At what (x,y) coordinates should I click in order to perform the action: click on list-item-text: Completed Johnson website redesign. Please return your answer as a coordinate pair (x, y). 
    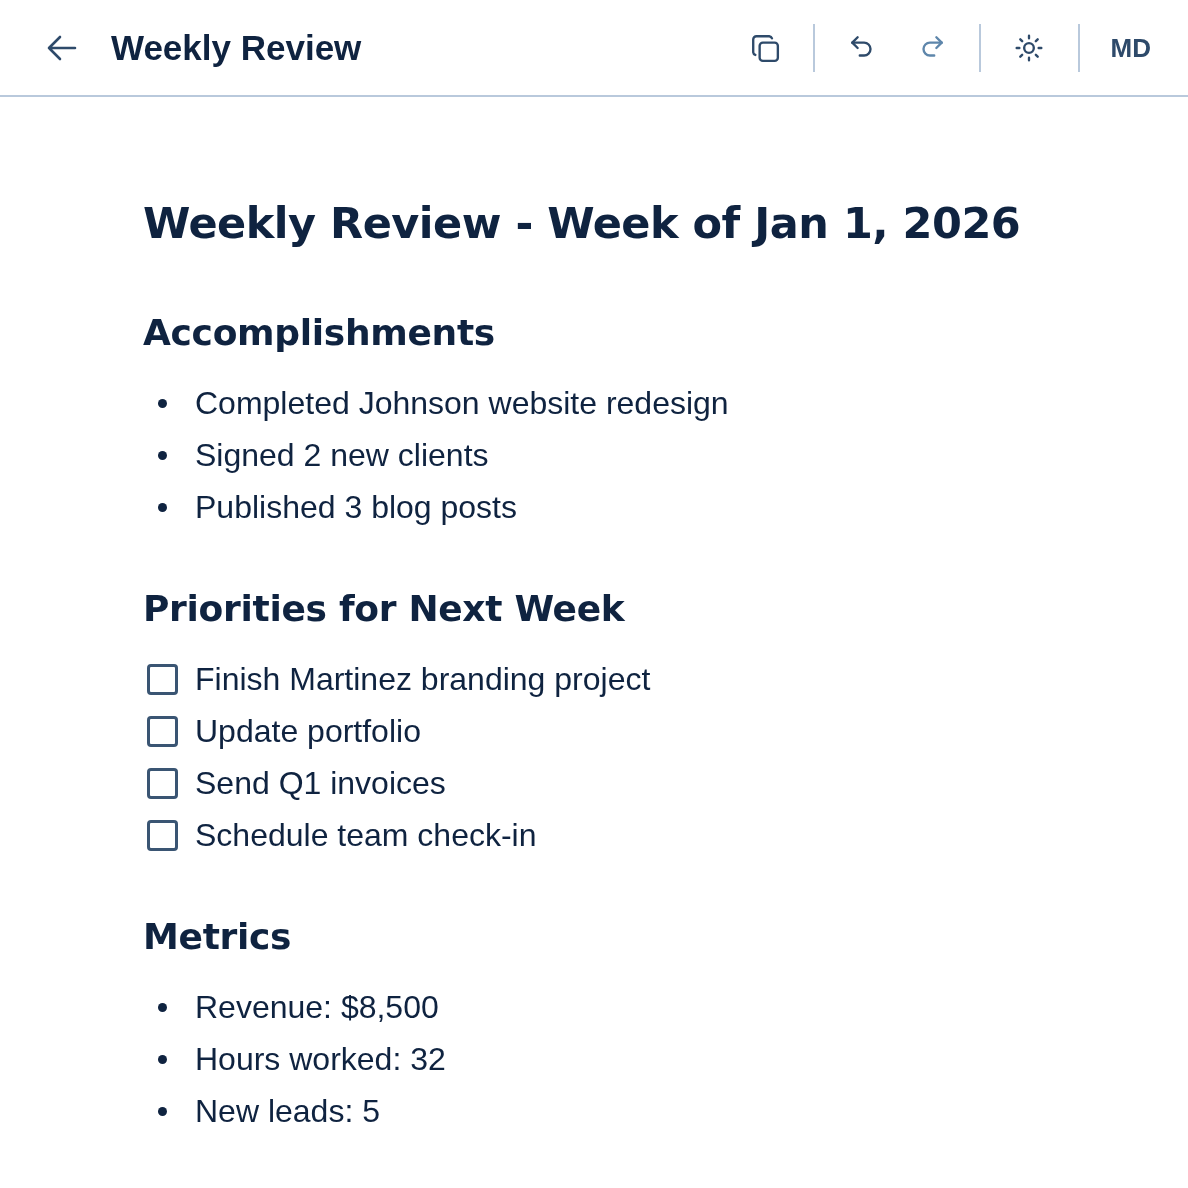
    Looking at the image, I should click on (462, 403).